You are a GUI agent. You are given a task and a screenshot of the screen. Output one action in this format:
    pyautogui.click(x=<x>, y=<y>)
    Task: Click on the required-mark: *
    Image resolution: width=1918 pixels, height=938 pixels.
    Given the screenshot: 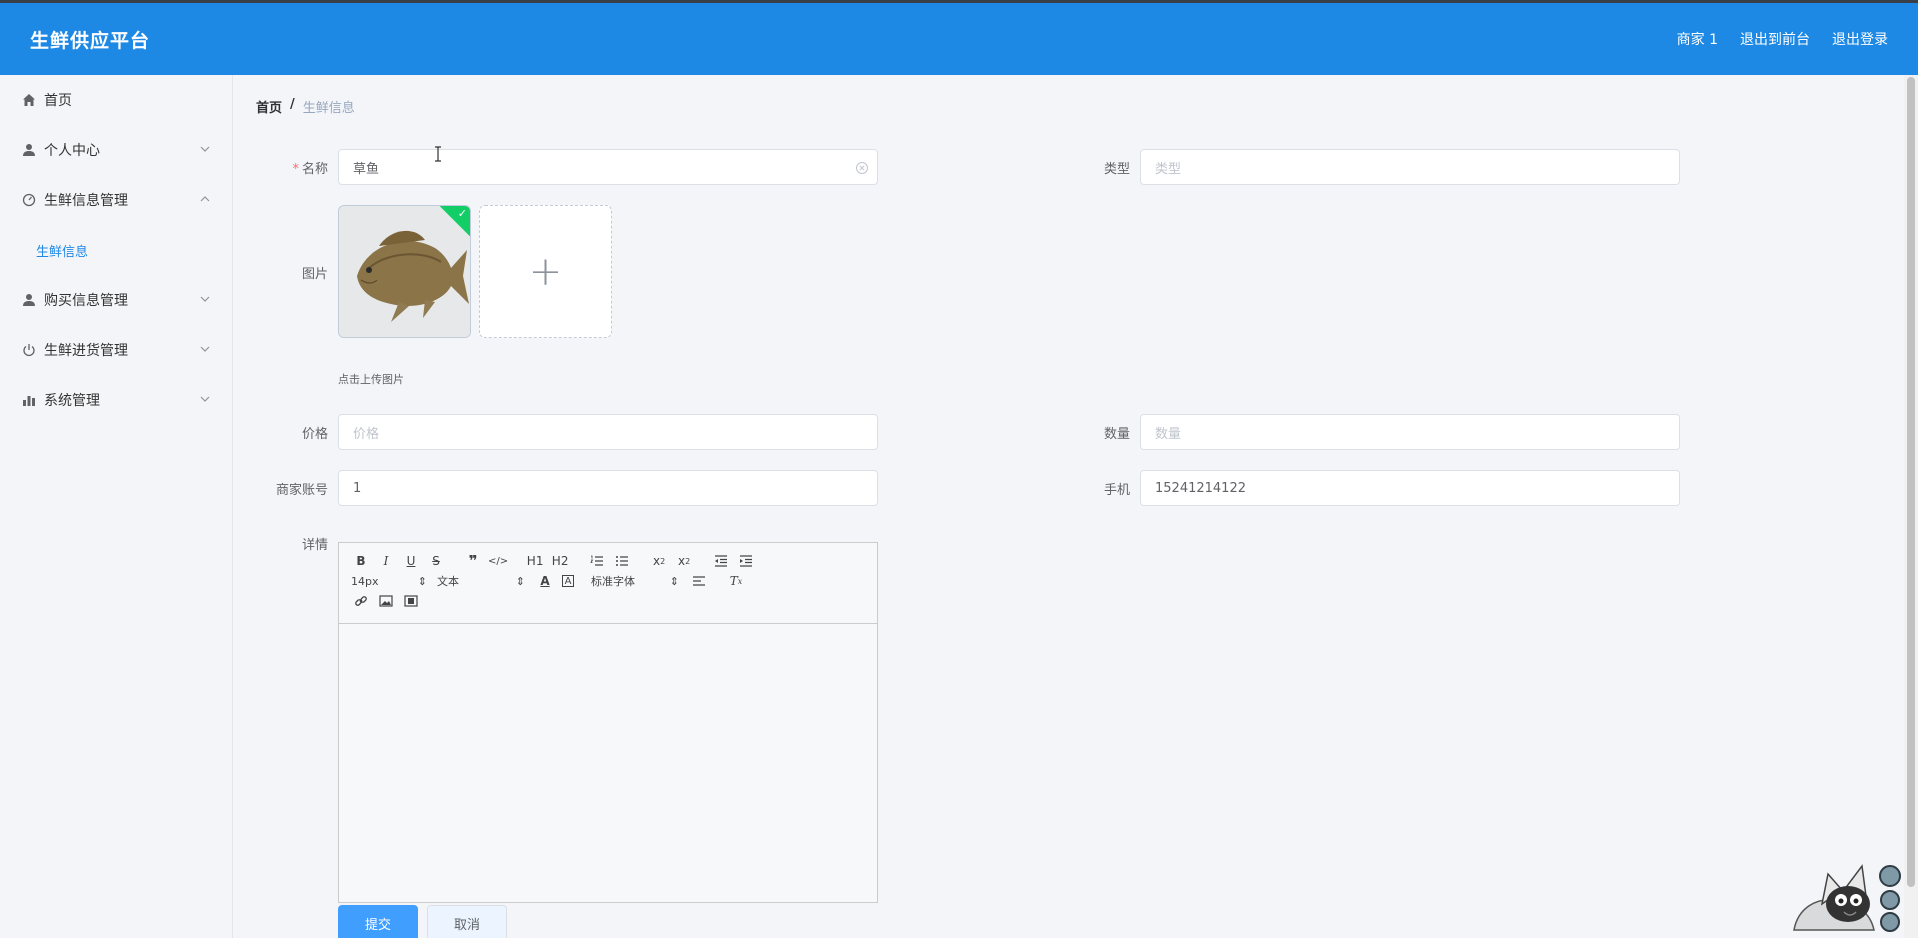 What is the action you would take?
    pyautogui.click(x=295, y=169)
    